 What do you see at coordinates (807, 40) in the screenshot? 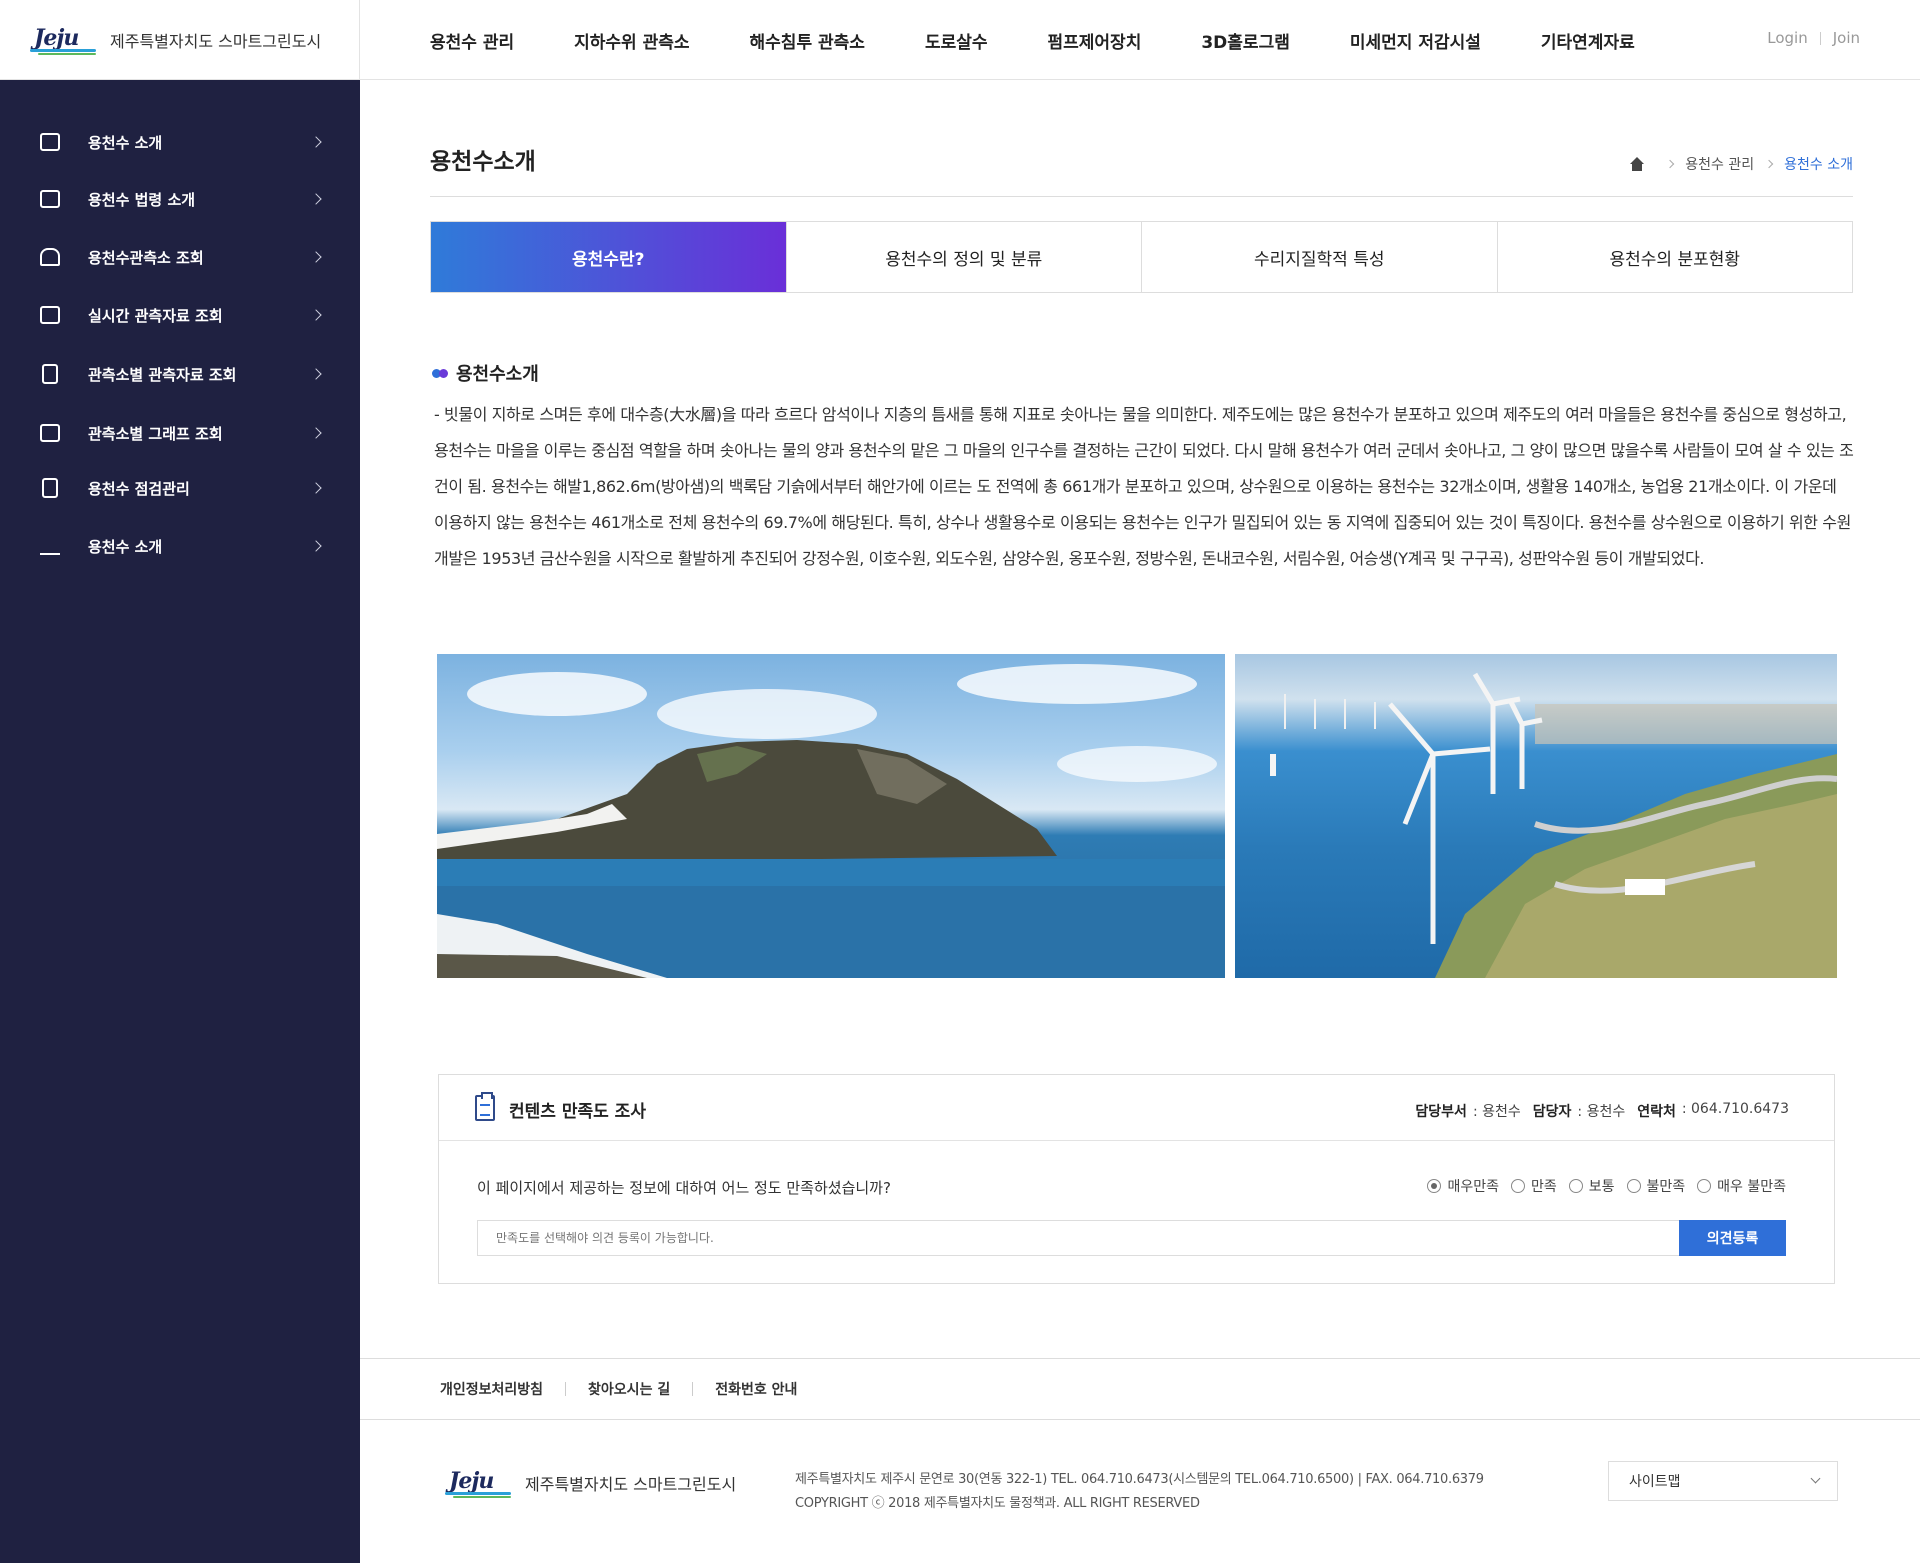
I see `gnb-item-seawater-station: 해수침투 관측소` at bounding box center [807, 40].